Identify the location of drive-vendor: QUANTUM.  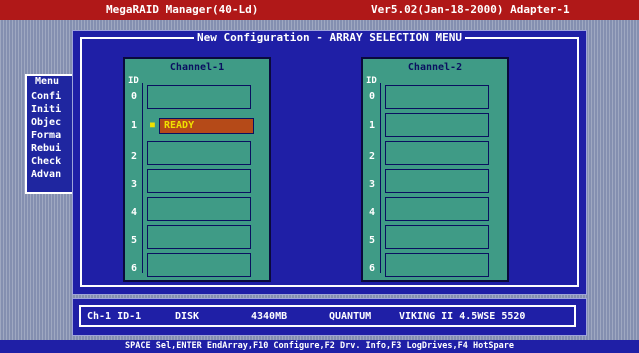
(350, 316).